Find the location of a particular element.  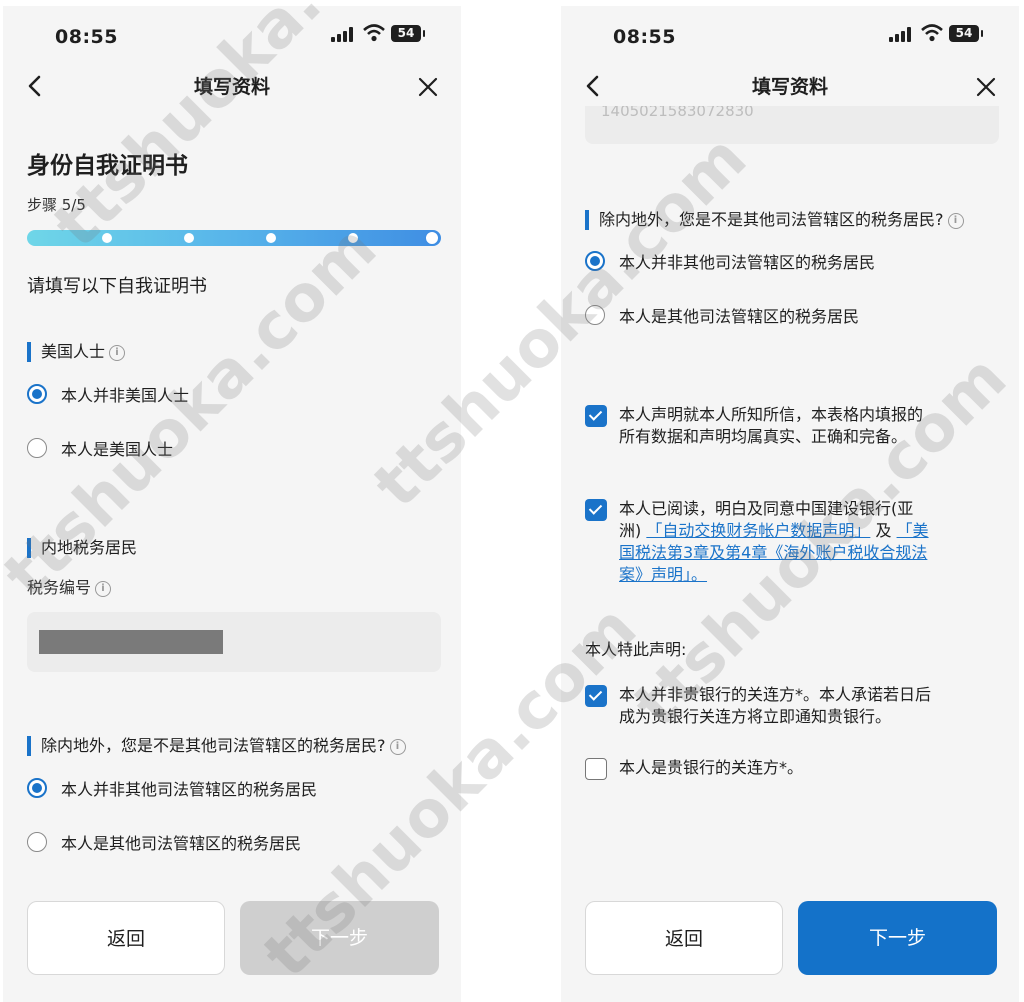

tax-number-input is located at coordinates (234, 642).